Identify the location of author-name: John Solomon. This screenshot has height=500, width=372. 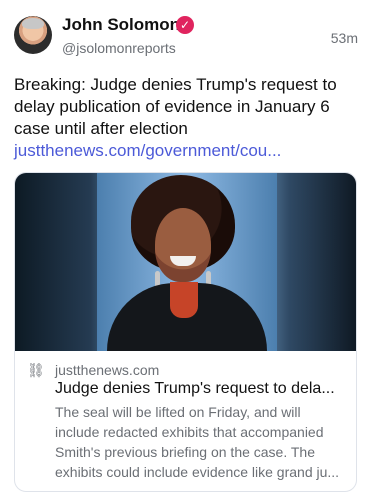
(121, 25).